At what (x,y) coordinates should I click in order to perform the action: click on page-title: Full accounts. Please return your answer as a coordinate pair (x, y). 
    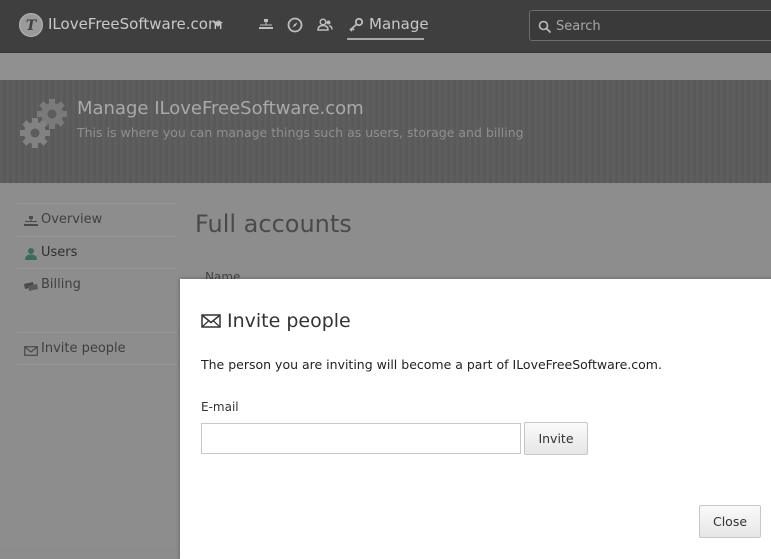
    Looking at the image, I should click on (273, 224).